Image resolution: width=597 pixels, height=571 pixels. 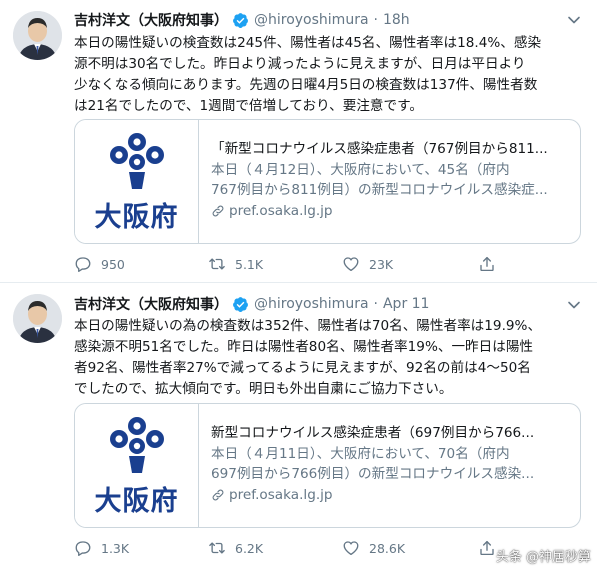 I want to click on retweet-count: 6.2K, so click(x=249, y=548).